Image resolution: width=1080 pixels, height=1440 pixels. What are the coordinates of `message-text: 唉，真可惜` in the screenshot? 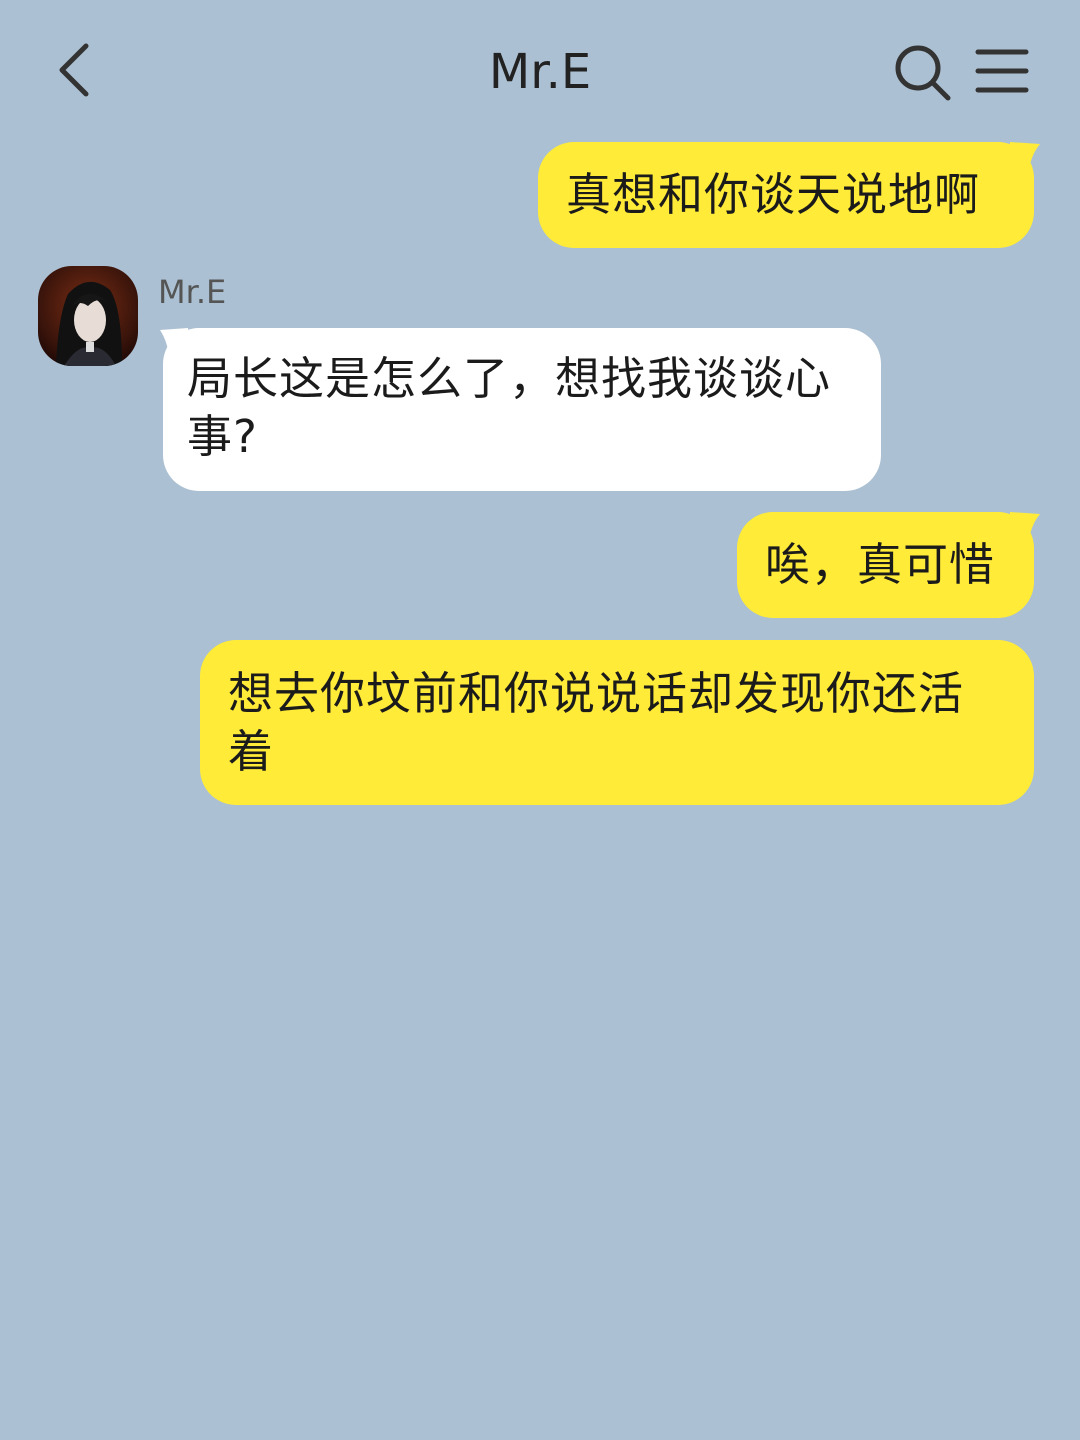 It's located at (880, 564).